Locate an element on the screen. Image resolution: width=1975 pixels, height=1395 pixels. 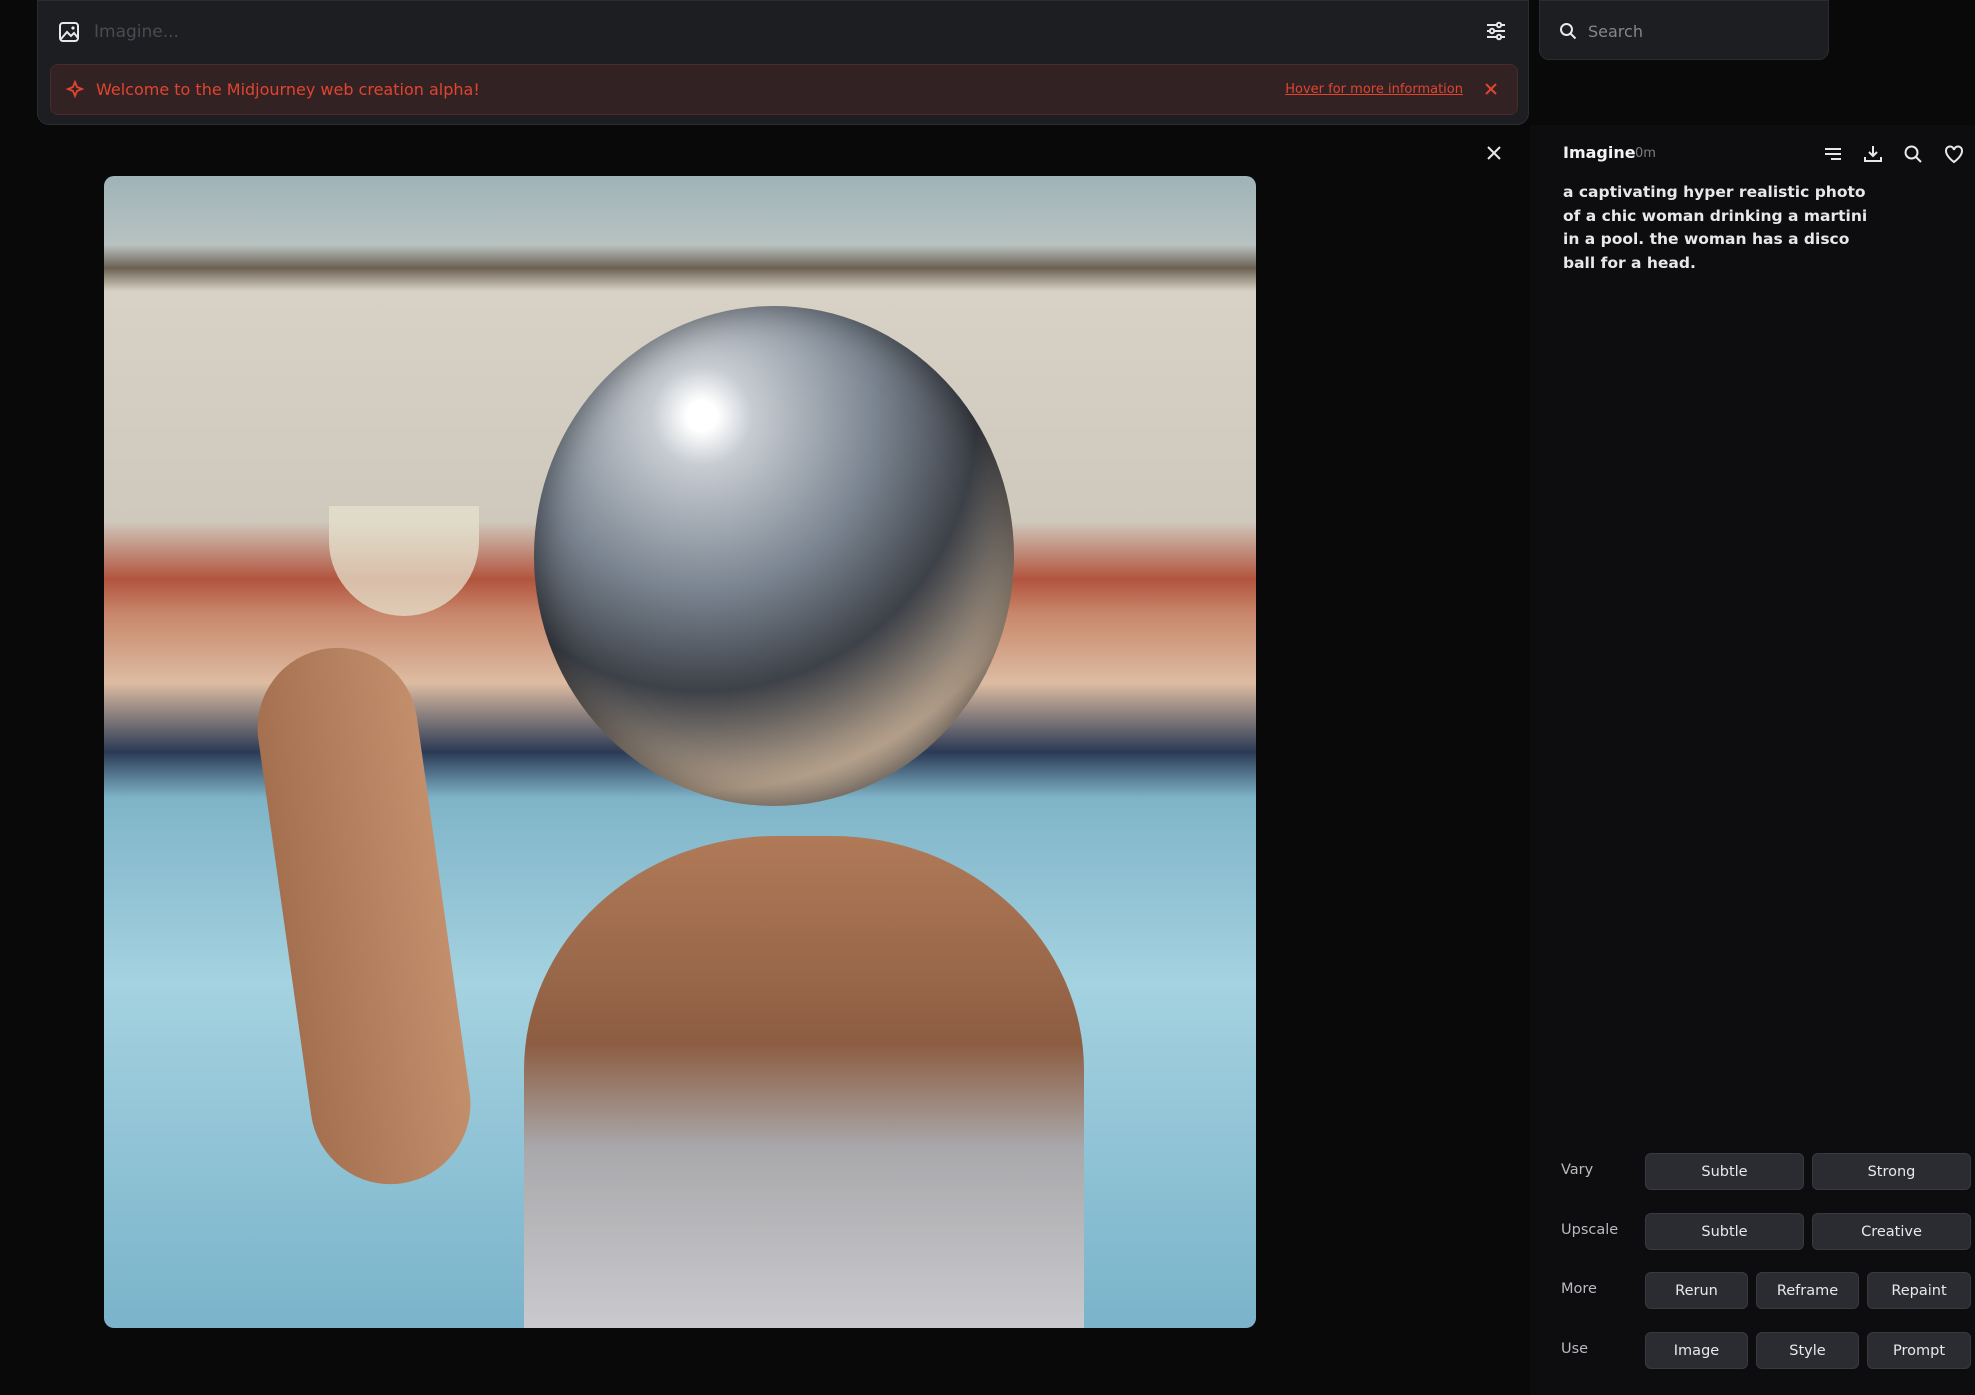
upscale-subtle-button: Subtle is located at coordinates (1724, 1231).